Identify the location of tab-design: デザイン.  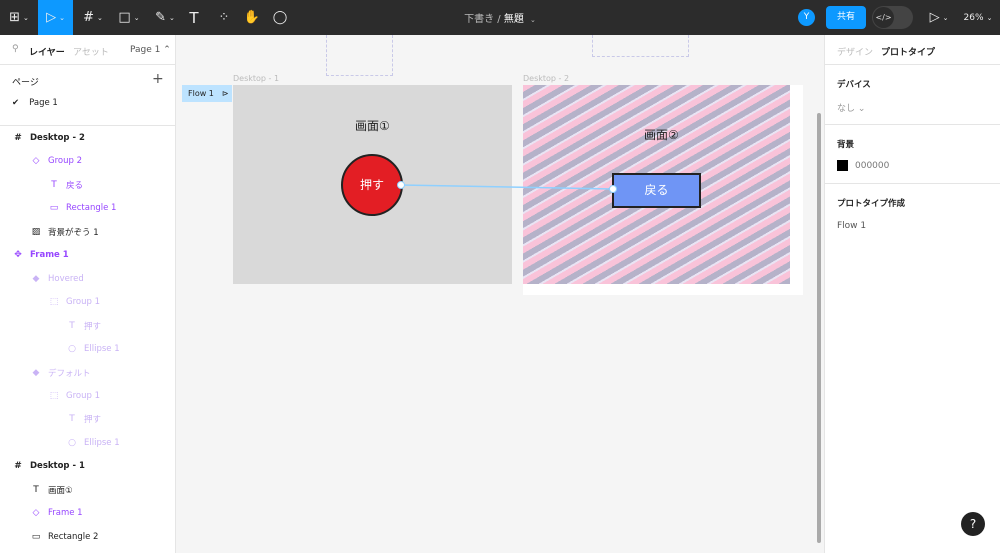
(855, 51).